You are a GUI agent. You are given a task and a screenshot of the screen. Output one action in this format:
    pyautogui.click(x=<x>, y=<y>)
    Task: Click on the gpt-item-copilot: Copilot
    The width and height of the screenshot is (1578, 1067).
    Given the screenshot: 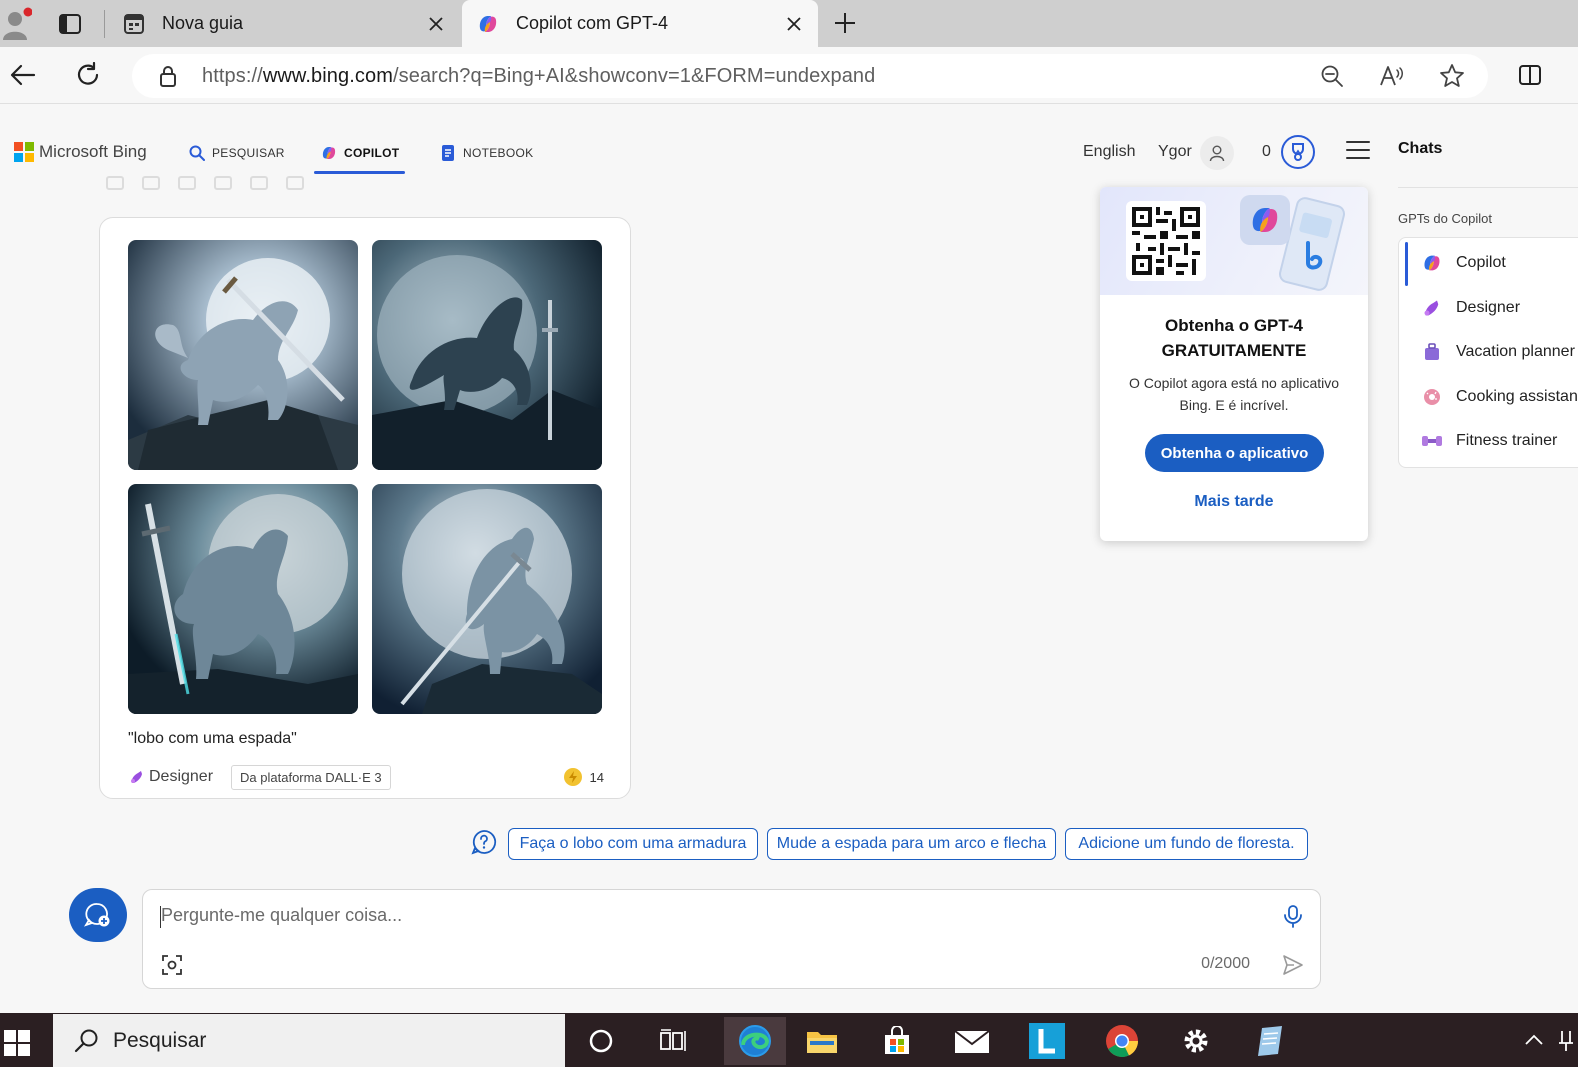 What is the action you would take?
    pyautogui.click(x=1488, y=263)
    